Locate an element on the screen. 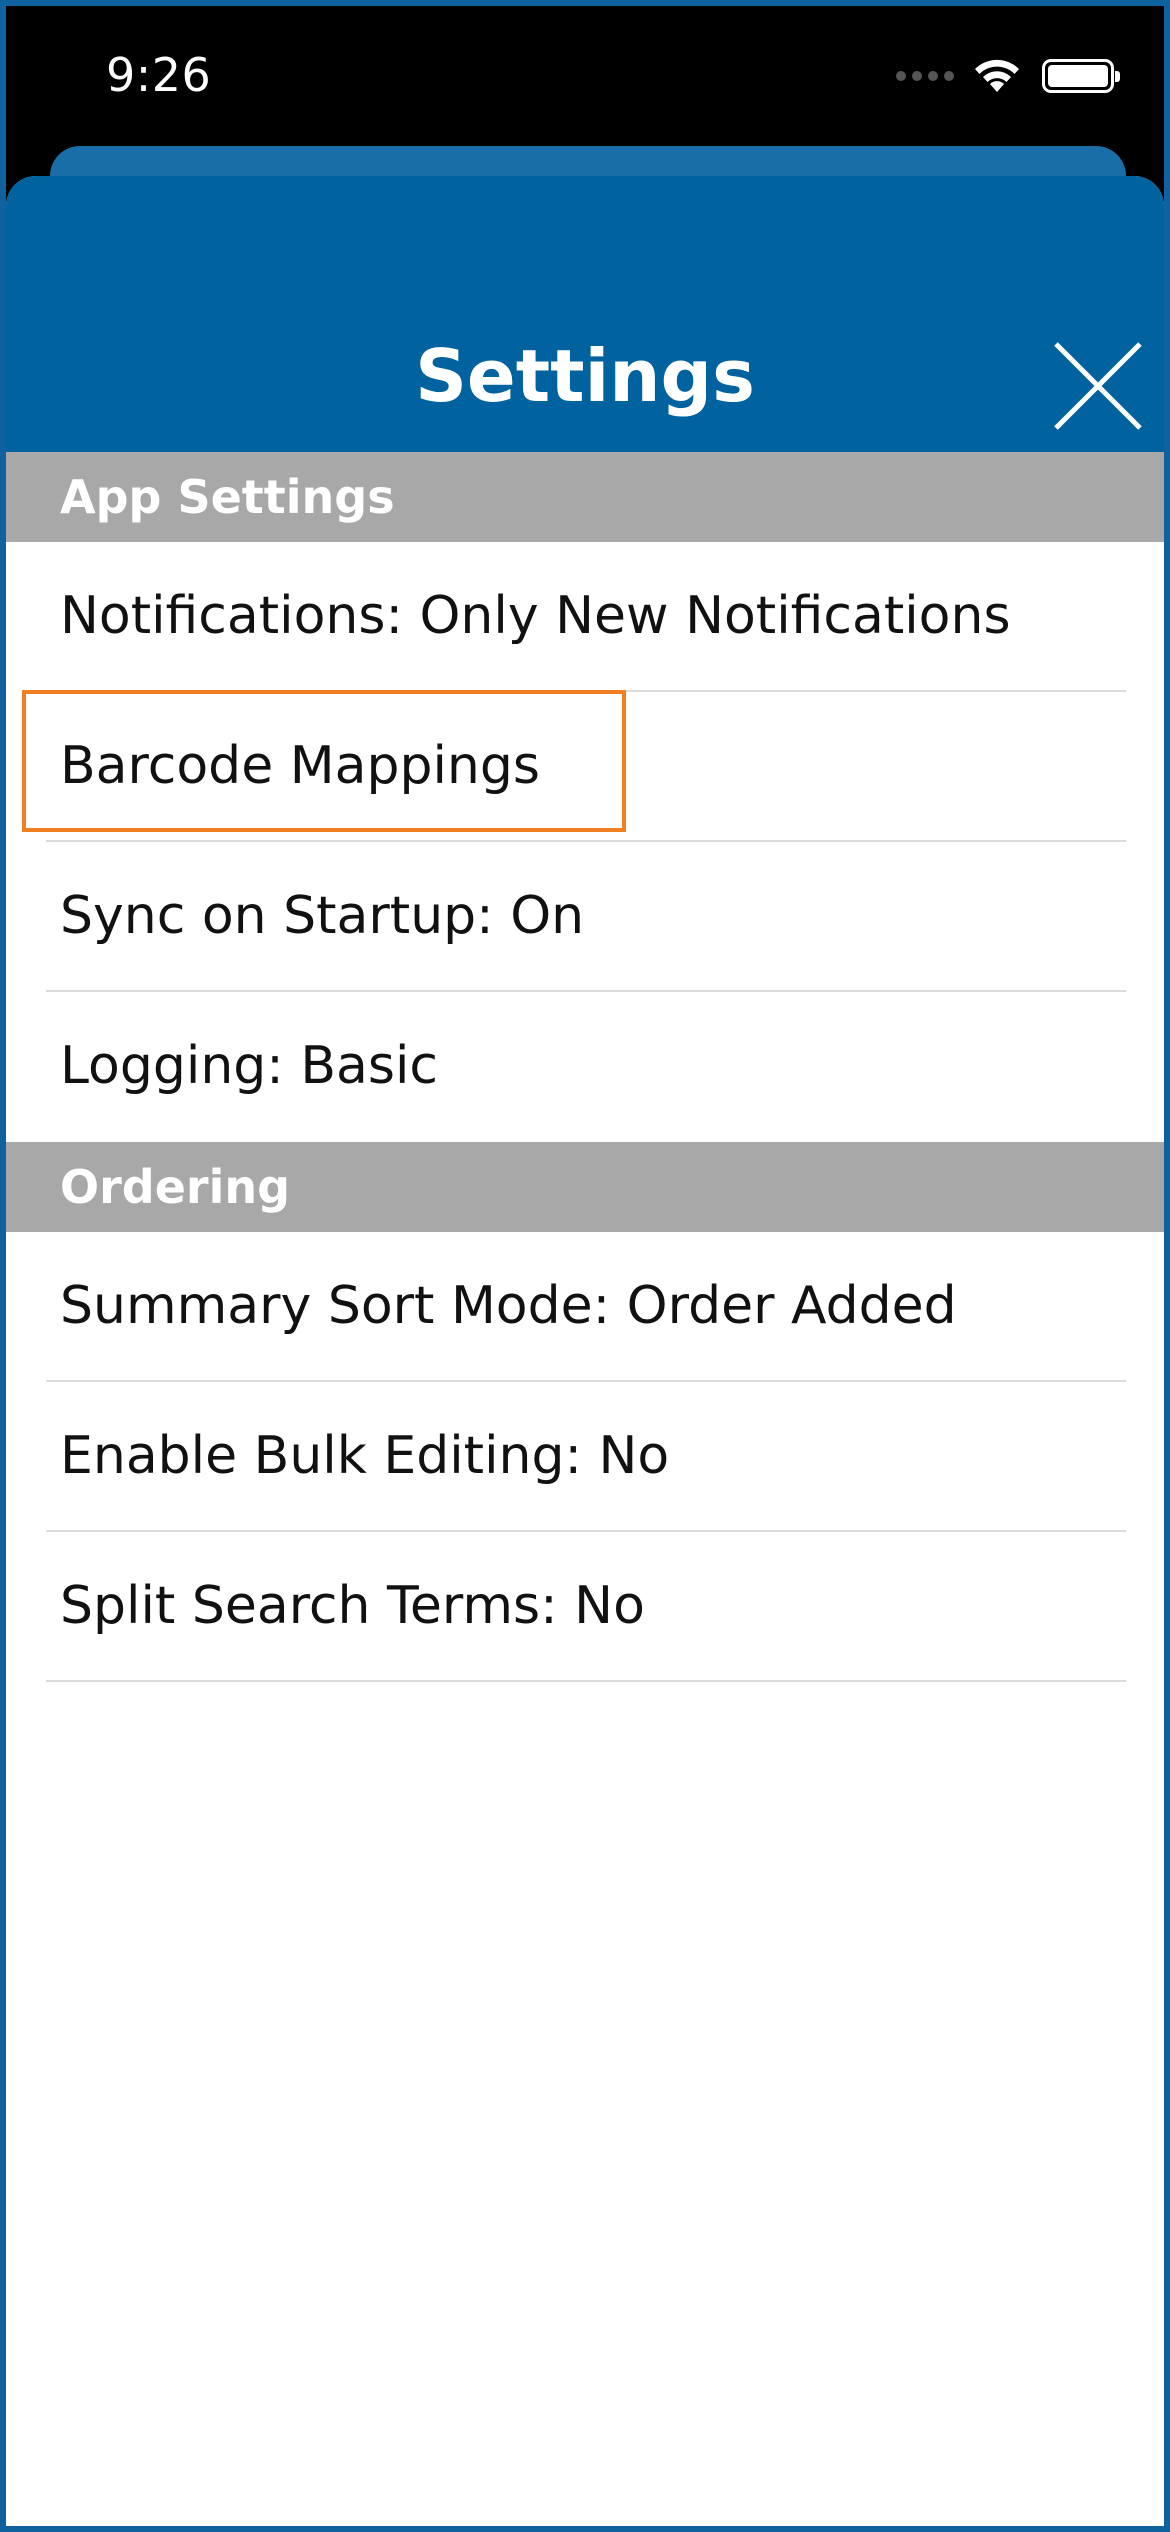  status-bar: 9:26 is located at coordinates (585, 81).